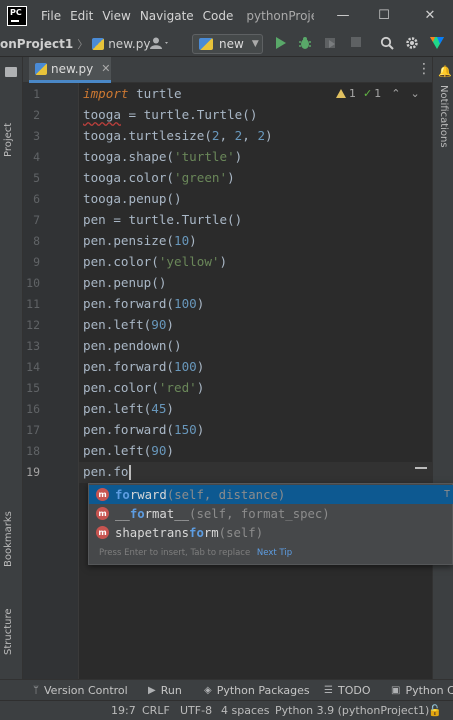 Image resolution: width=453 pixels, height=720 pixels. What do you see at coordinates (33, 472) in the screenshot?
I see `line-number: 19` at bounding box center [33, 472].